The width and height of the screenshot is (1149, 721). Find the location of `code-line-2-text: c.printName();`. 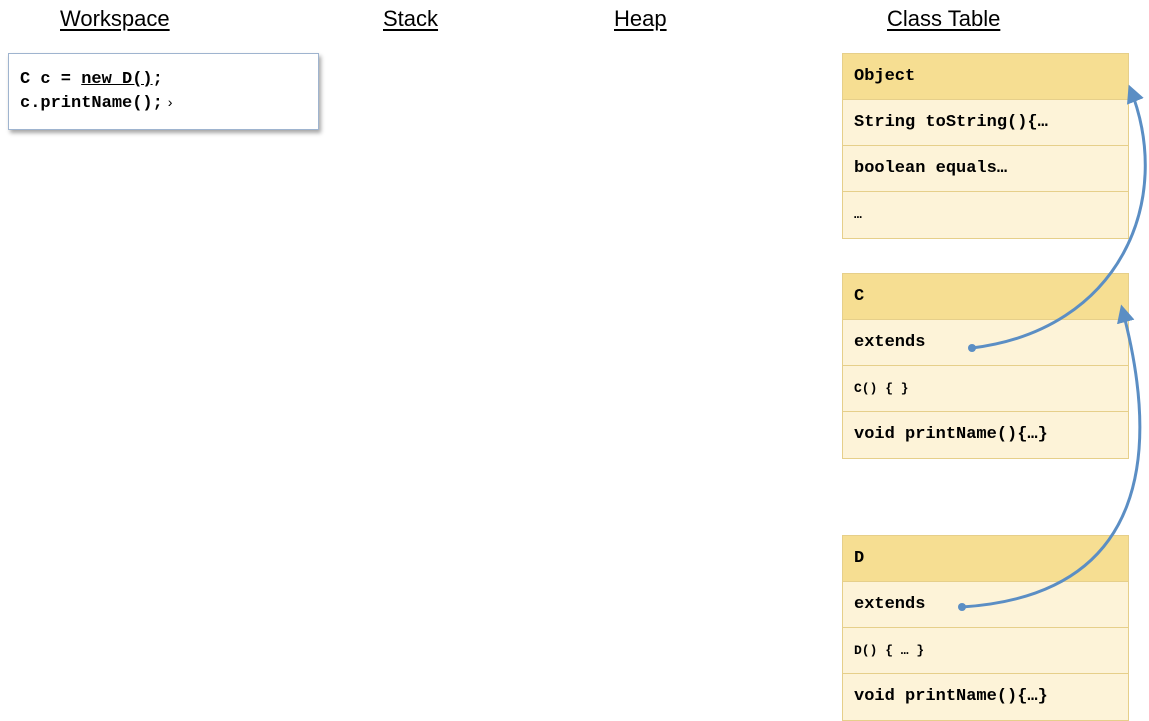

code-line-2-text: c.printName(); is located at coordinates (91, 103).